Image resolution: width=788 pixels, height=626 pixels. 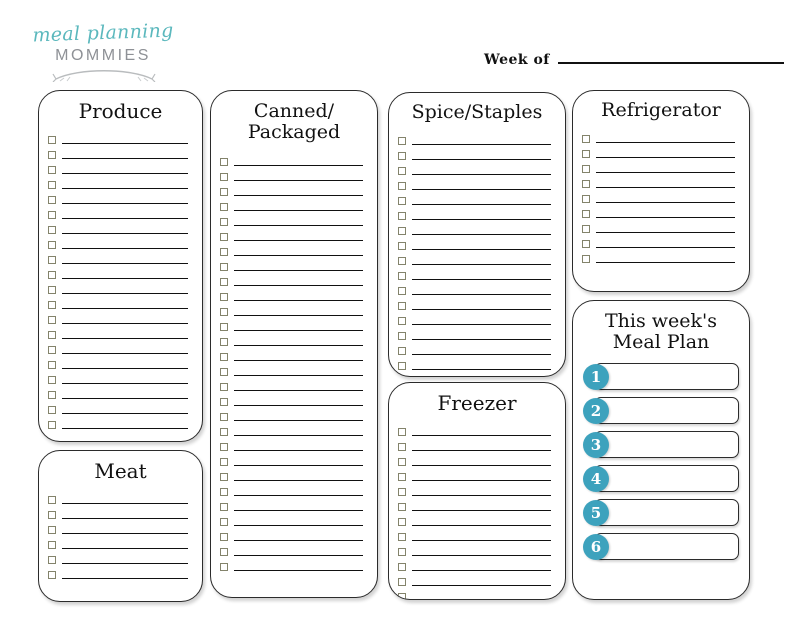 What do you see at coordinates (661, 444) in the screenshot?
I see `meal-plan-row: 3` at bounding box center [661, 444].